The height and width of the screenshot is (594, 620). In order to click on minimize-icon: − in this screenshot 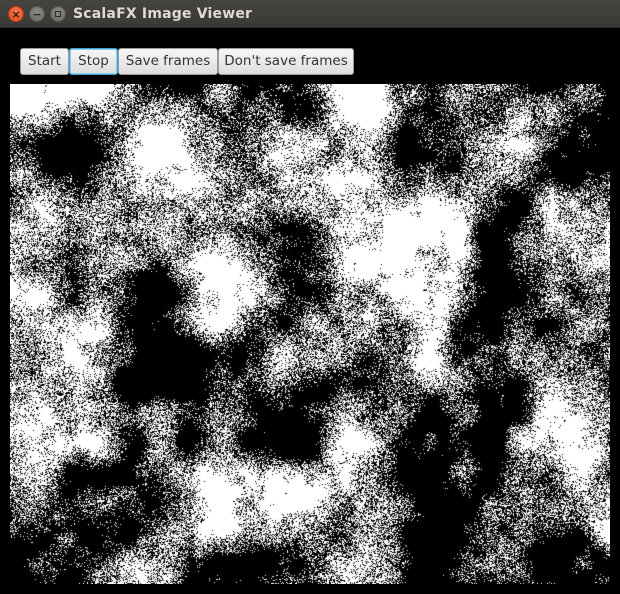, I will do `click(37, 14)`.